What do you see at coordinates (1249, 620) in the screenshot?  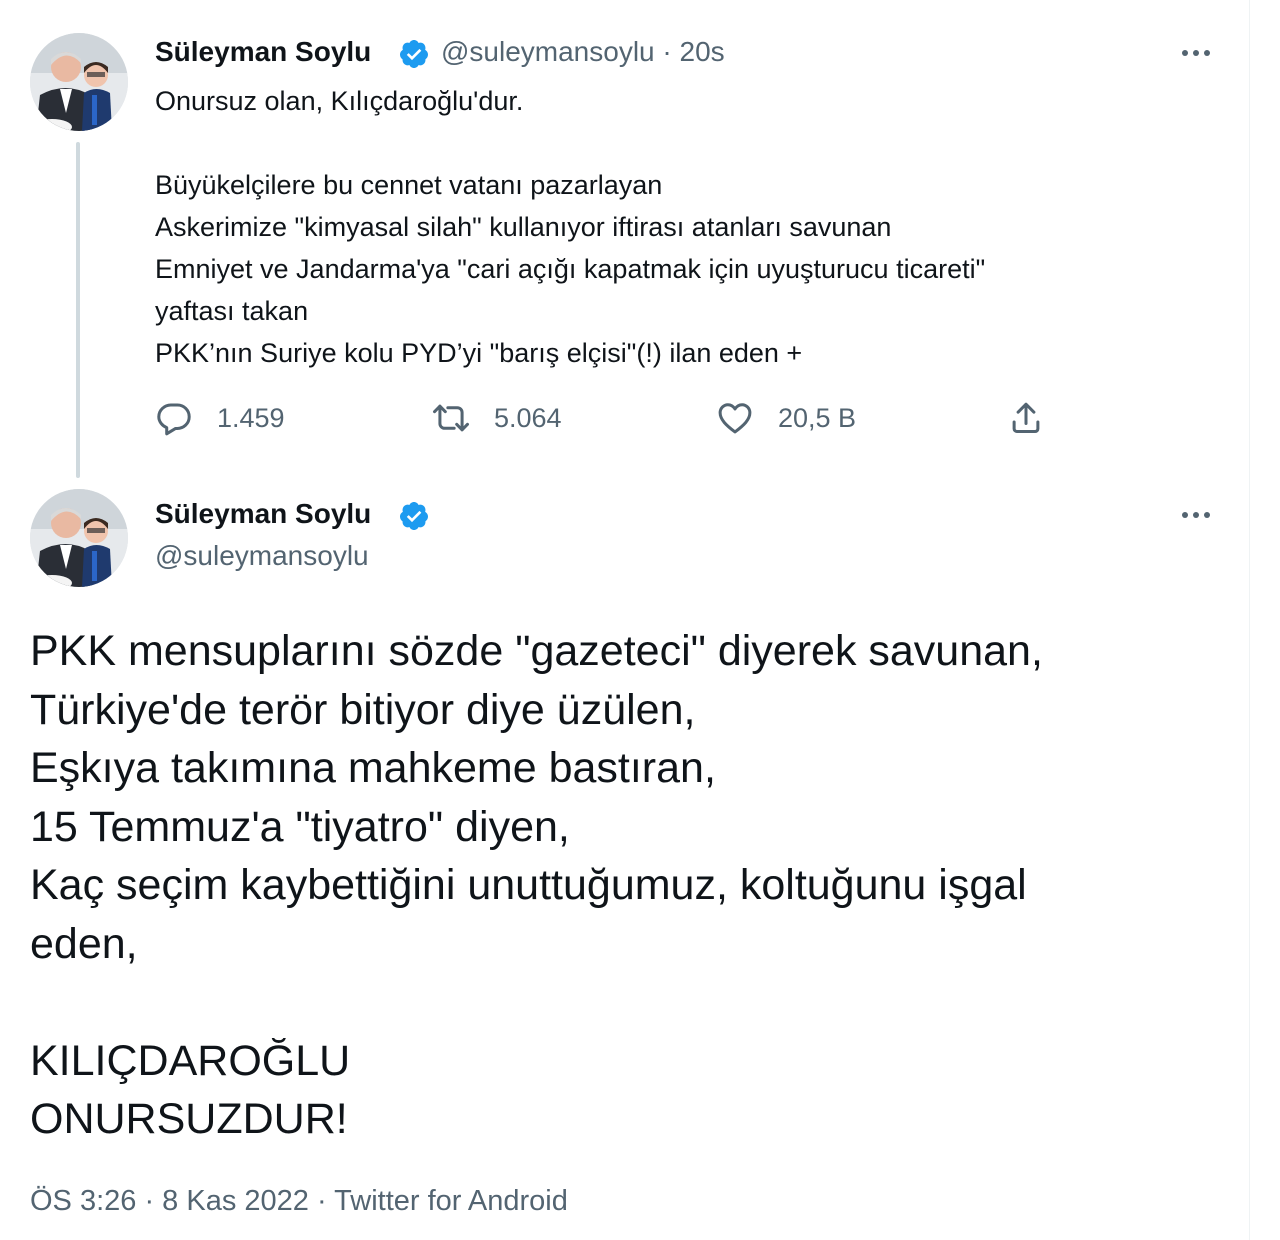 I see `timeline-border` at bounding box center [1249, 620].